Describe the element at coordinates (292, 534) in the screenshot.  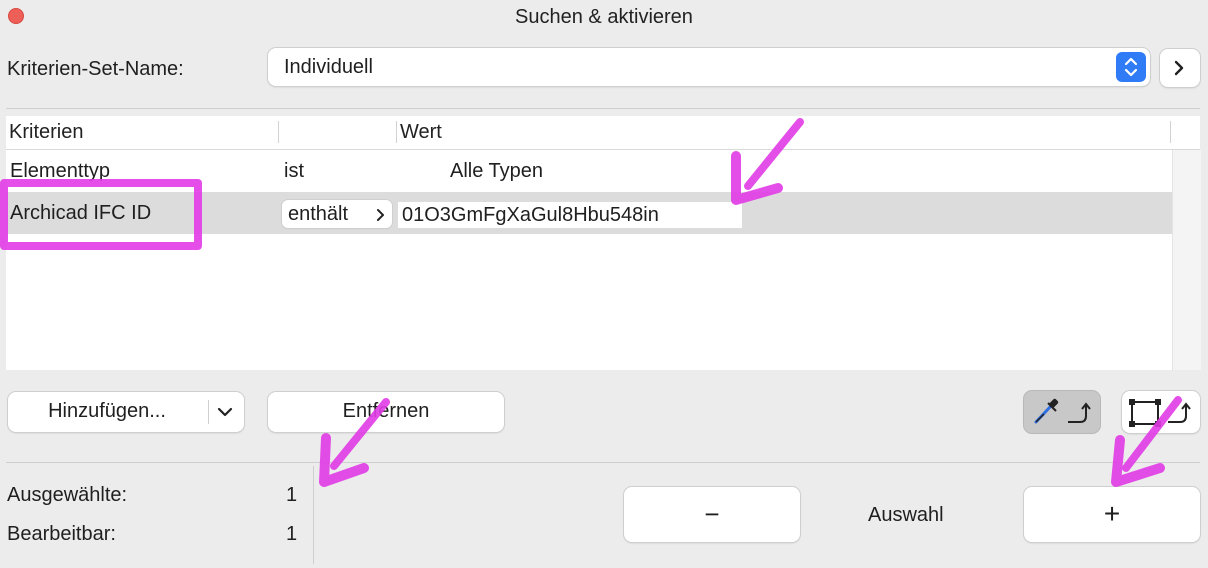
I see `editable-count-value: 1` at that location.